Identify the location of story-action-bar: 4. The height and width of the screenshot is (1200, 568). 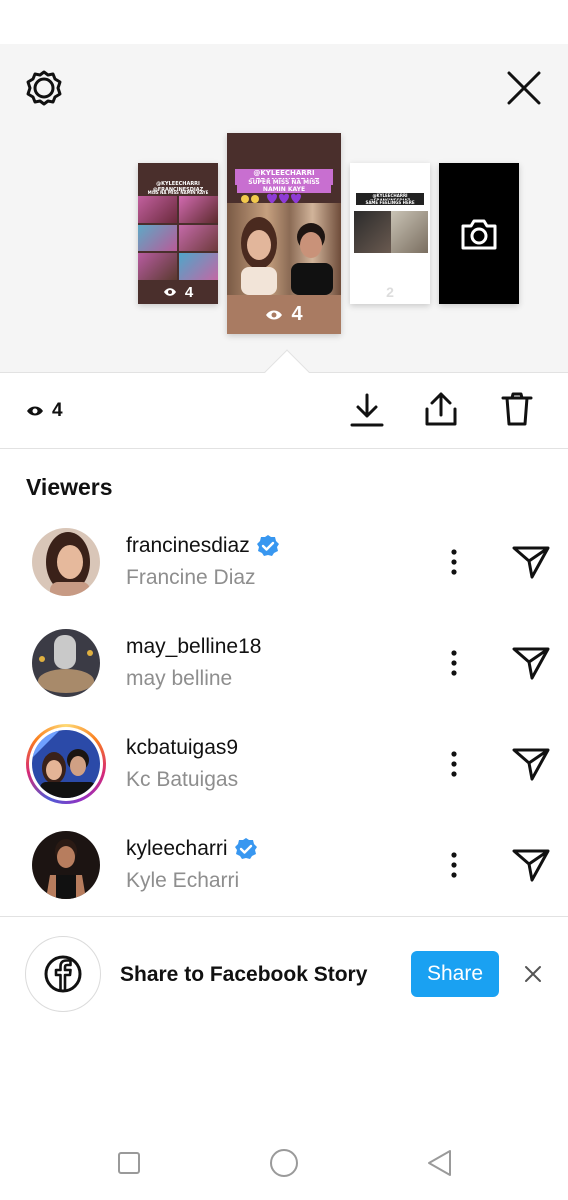
(284, 411).